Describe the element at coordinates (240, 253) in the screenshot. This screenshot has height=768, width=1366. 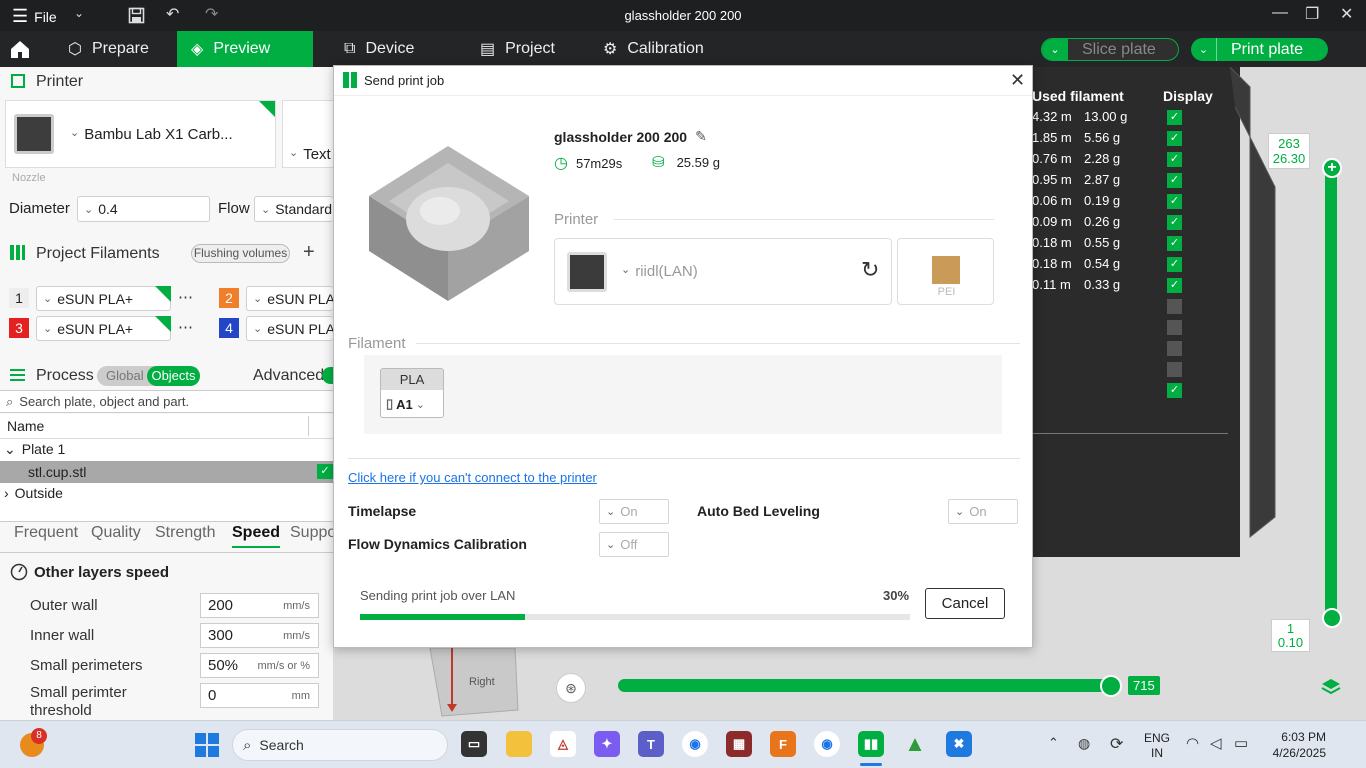
I see `flushing-volumes-button: Flushing volumes` at that location.